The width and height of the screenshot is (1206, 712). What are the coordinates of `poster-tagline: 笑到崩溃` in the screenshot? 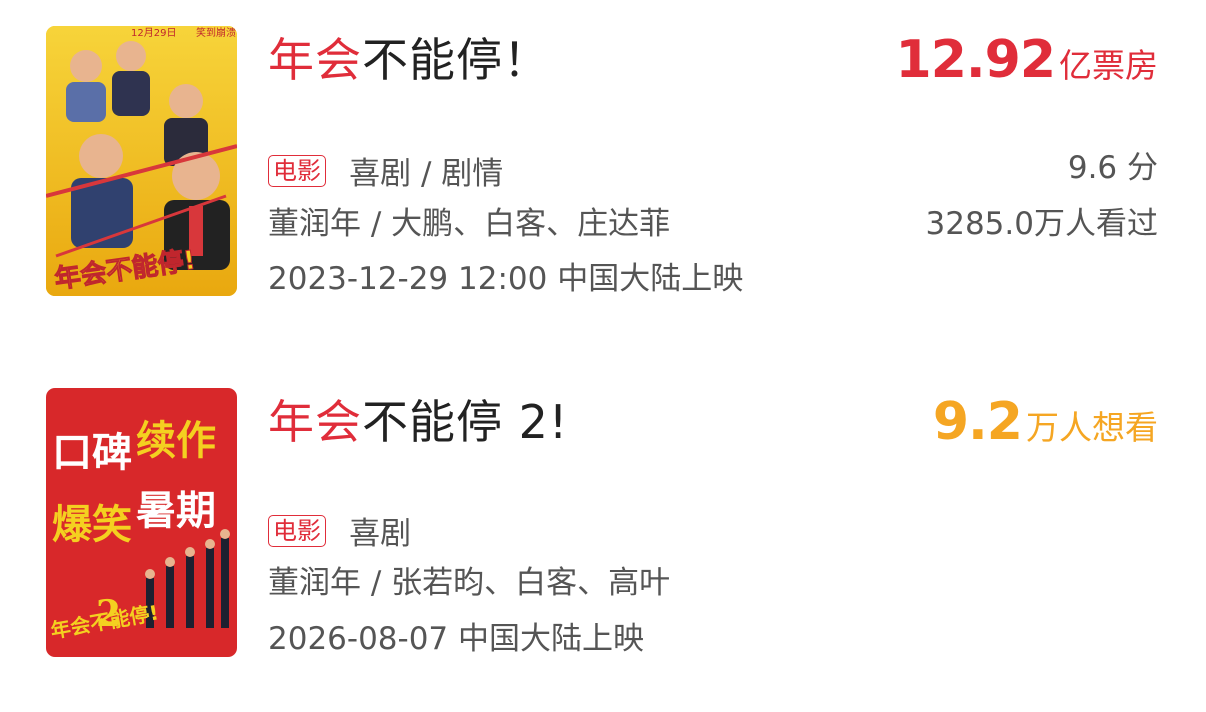 It's located at (216, 32).